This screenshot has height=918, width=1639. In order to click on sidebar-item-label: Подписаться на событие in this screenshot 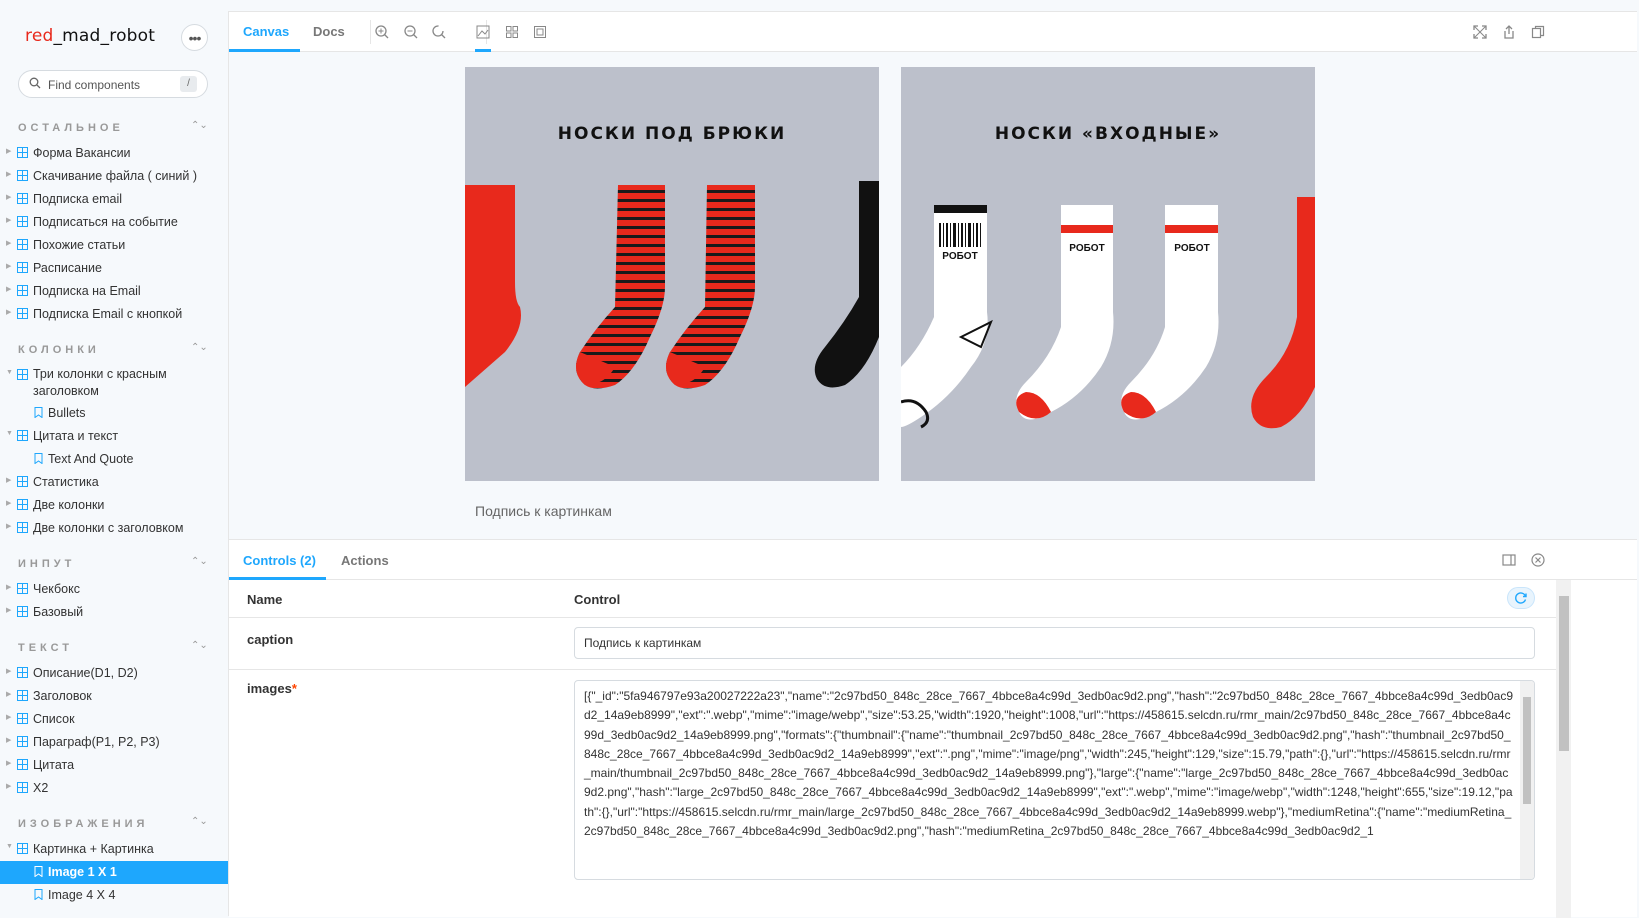, I will do `click(105, 222)`.